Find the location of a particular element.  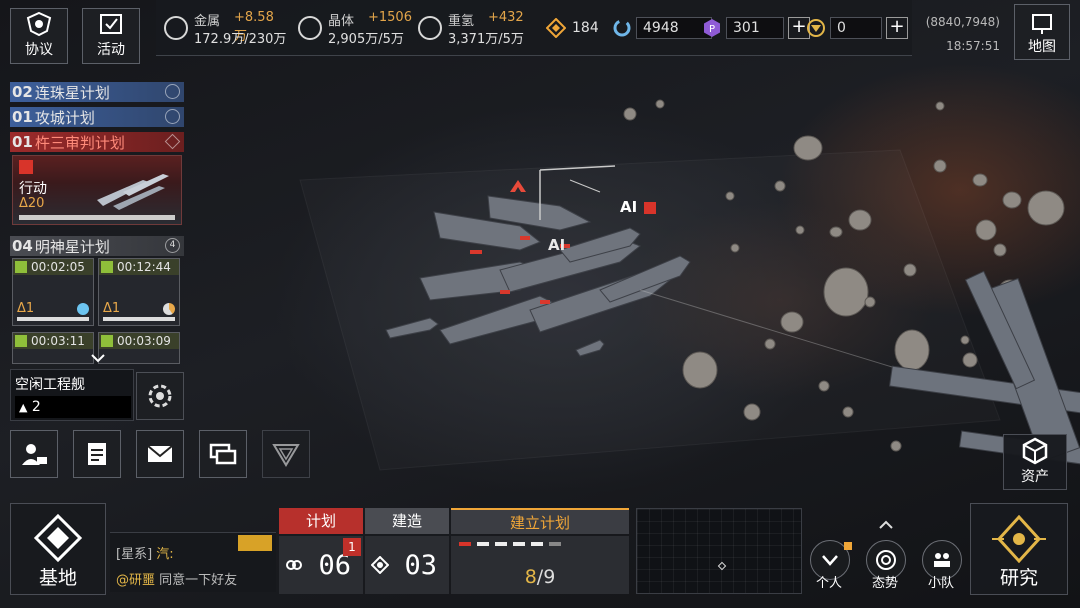

fleet-thumbnail-icon is located at coordinates (133, 192).